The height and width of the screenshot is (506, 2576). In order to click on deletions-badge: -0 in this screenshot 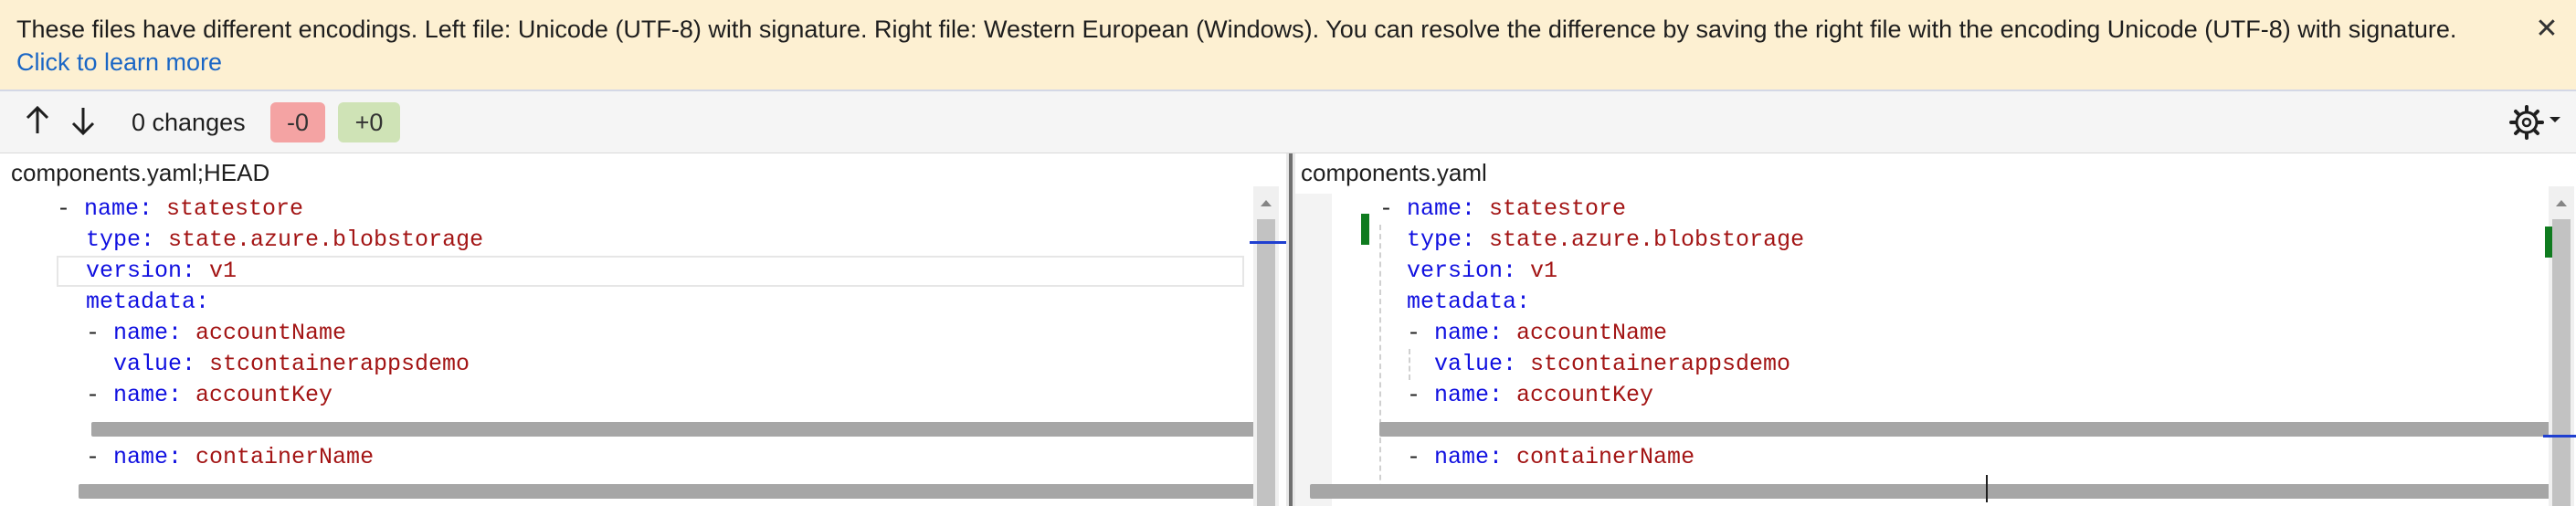, I will do `click(298, 122)`.